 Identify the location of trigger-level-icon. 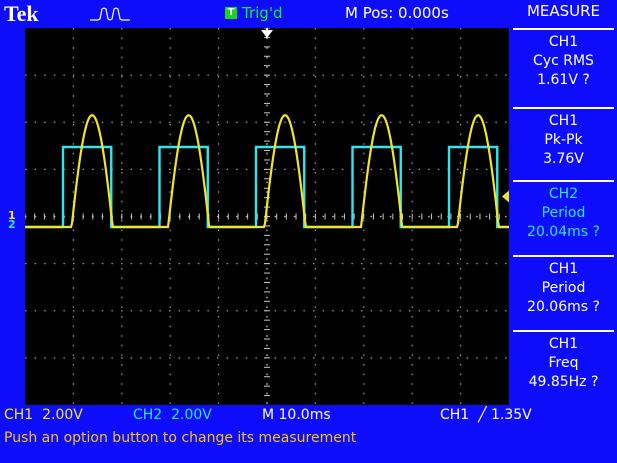
(505, 196).